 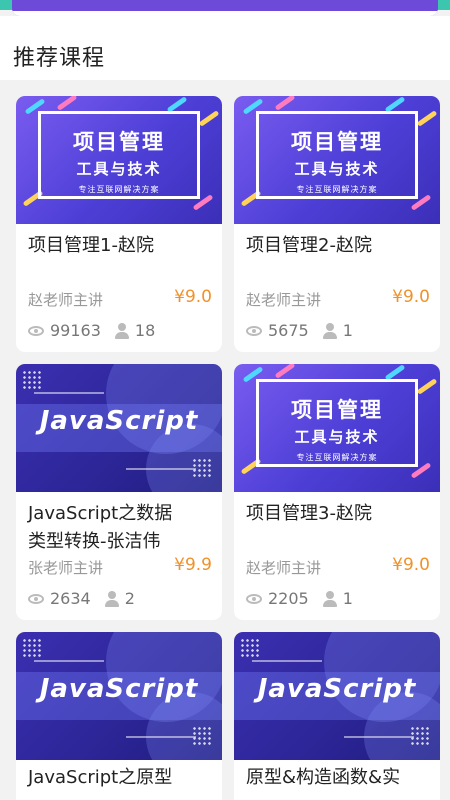 I want to click on student-count: 2, so click(x=129, y=598).